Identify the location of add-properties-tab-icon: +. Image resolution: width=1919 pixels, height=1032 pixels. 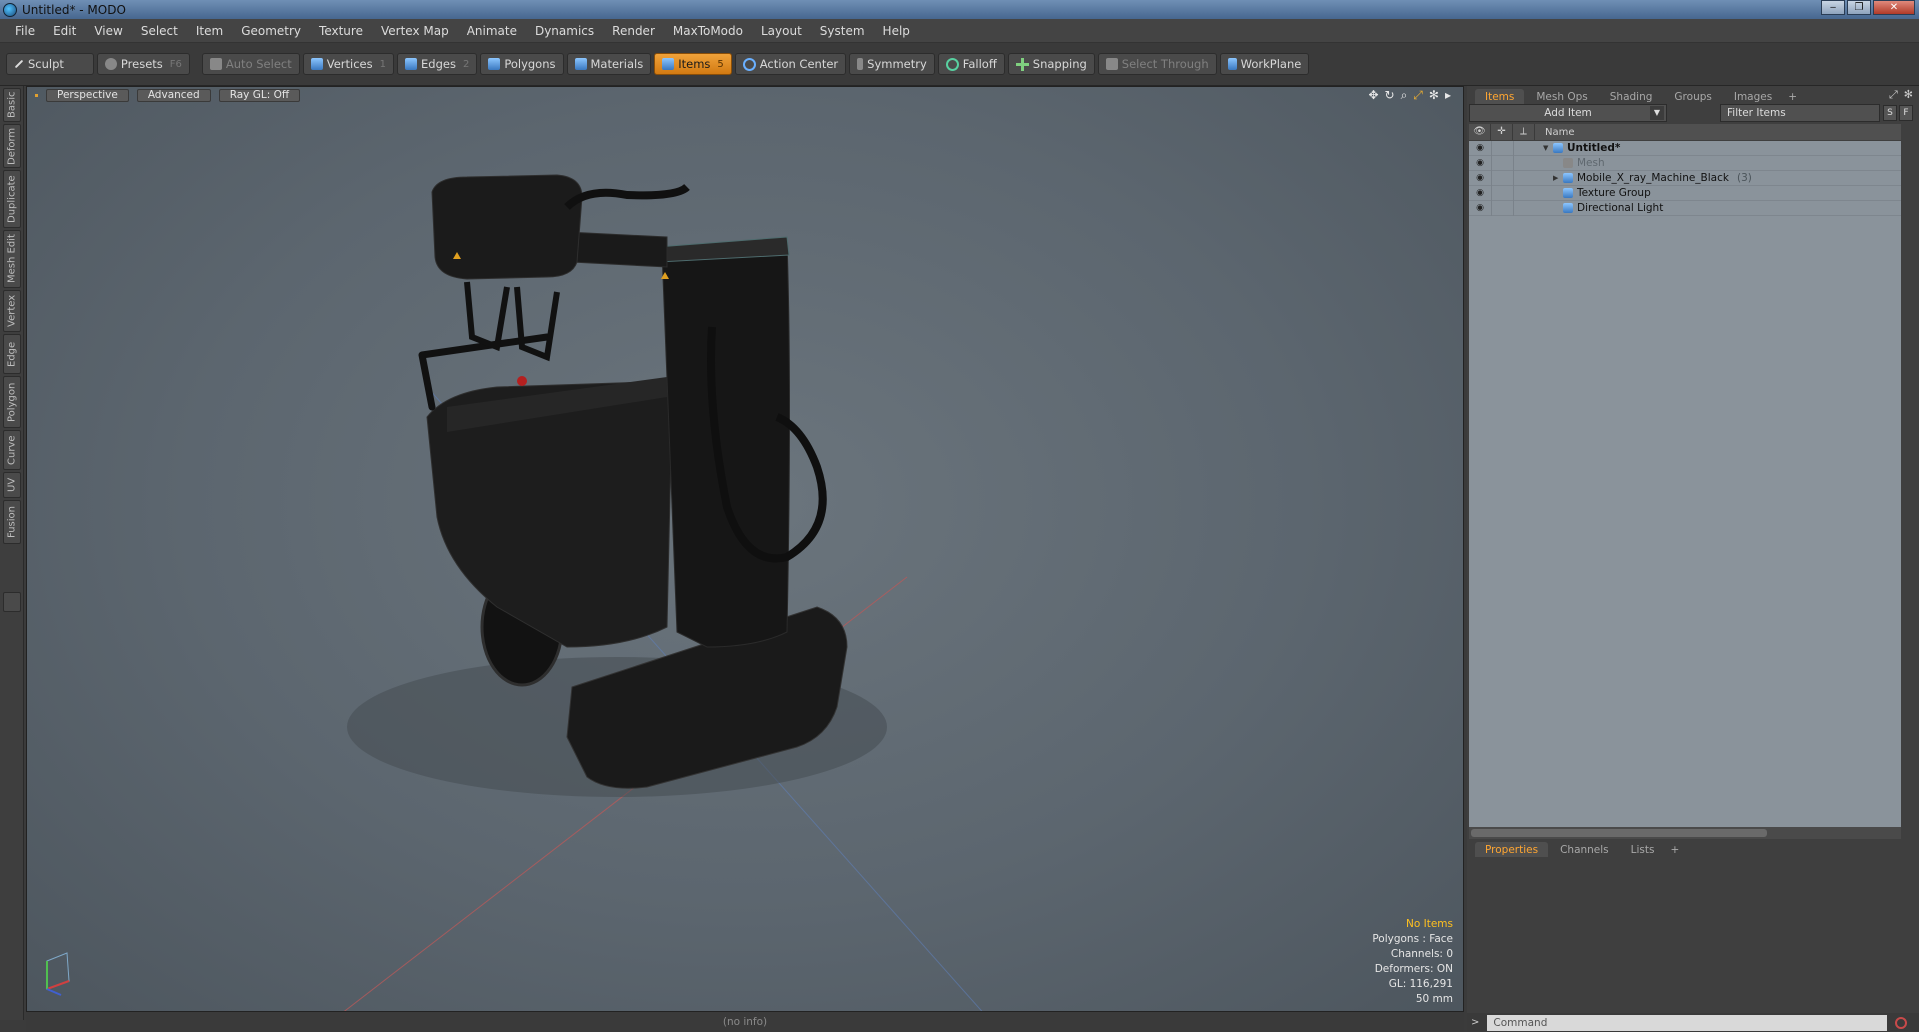
(1674, 849).